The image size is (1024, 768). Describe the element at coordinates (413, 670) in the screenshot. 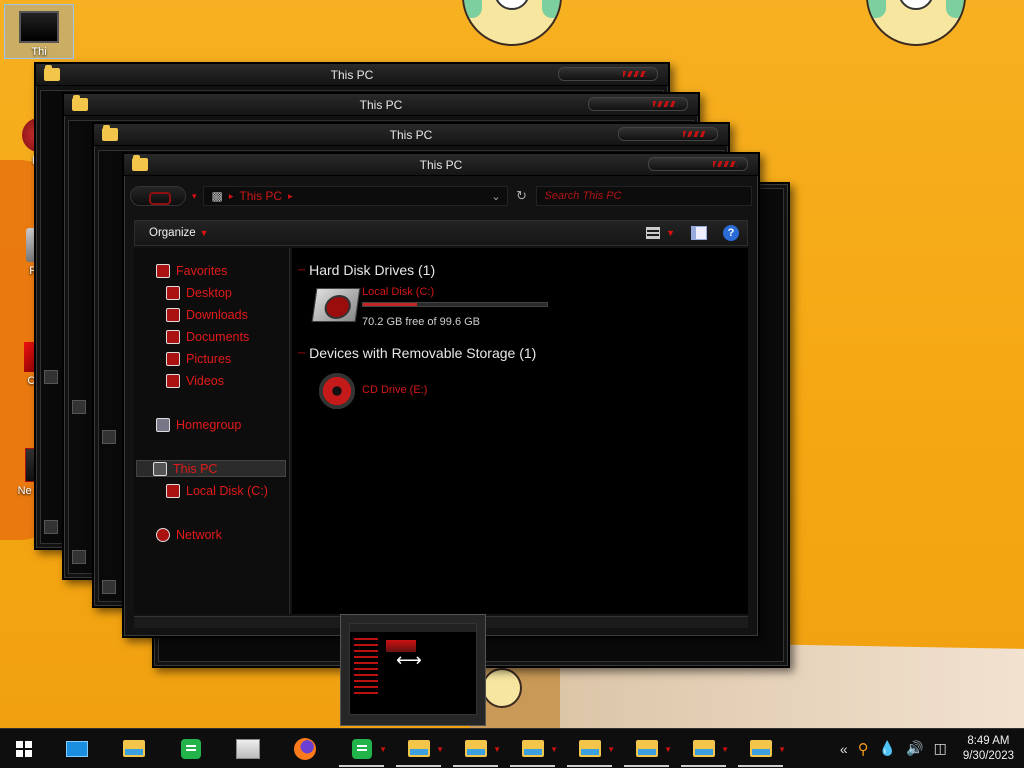

I see `taskbar-thumbnail-preview` at that location.